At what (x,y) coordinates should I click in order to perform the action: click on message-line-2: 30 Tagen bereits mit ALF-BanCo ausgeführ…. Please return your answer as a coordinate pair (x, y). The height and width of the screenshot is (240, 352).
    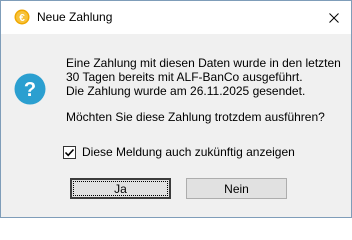
    Looking at the image, I should click on (184, 77).